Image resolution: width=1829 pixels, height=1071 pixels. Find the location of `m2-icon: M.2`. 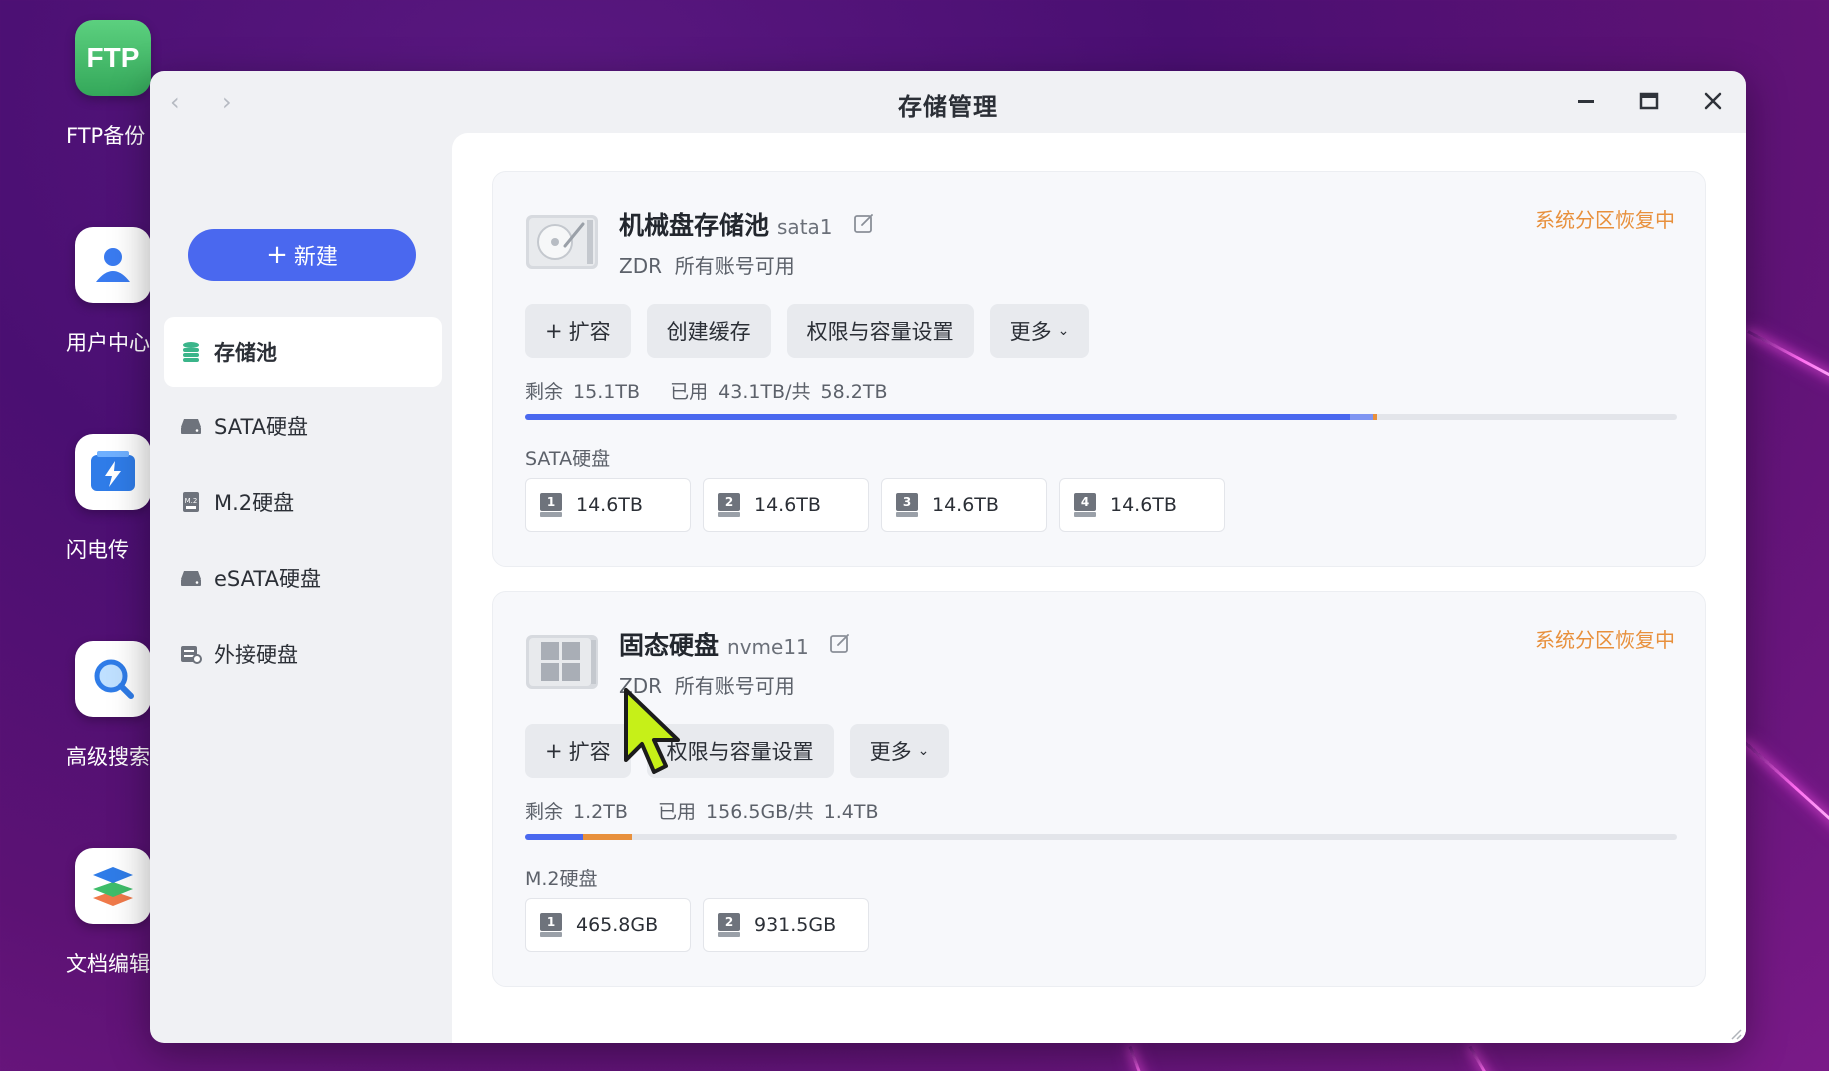

m2-icon: M.2 is located at coordinates (191, 502).